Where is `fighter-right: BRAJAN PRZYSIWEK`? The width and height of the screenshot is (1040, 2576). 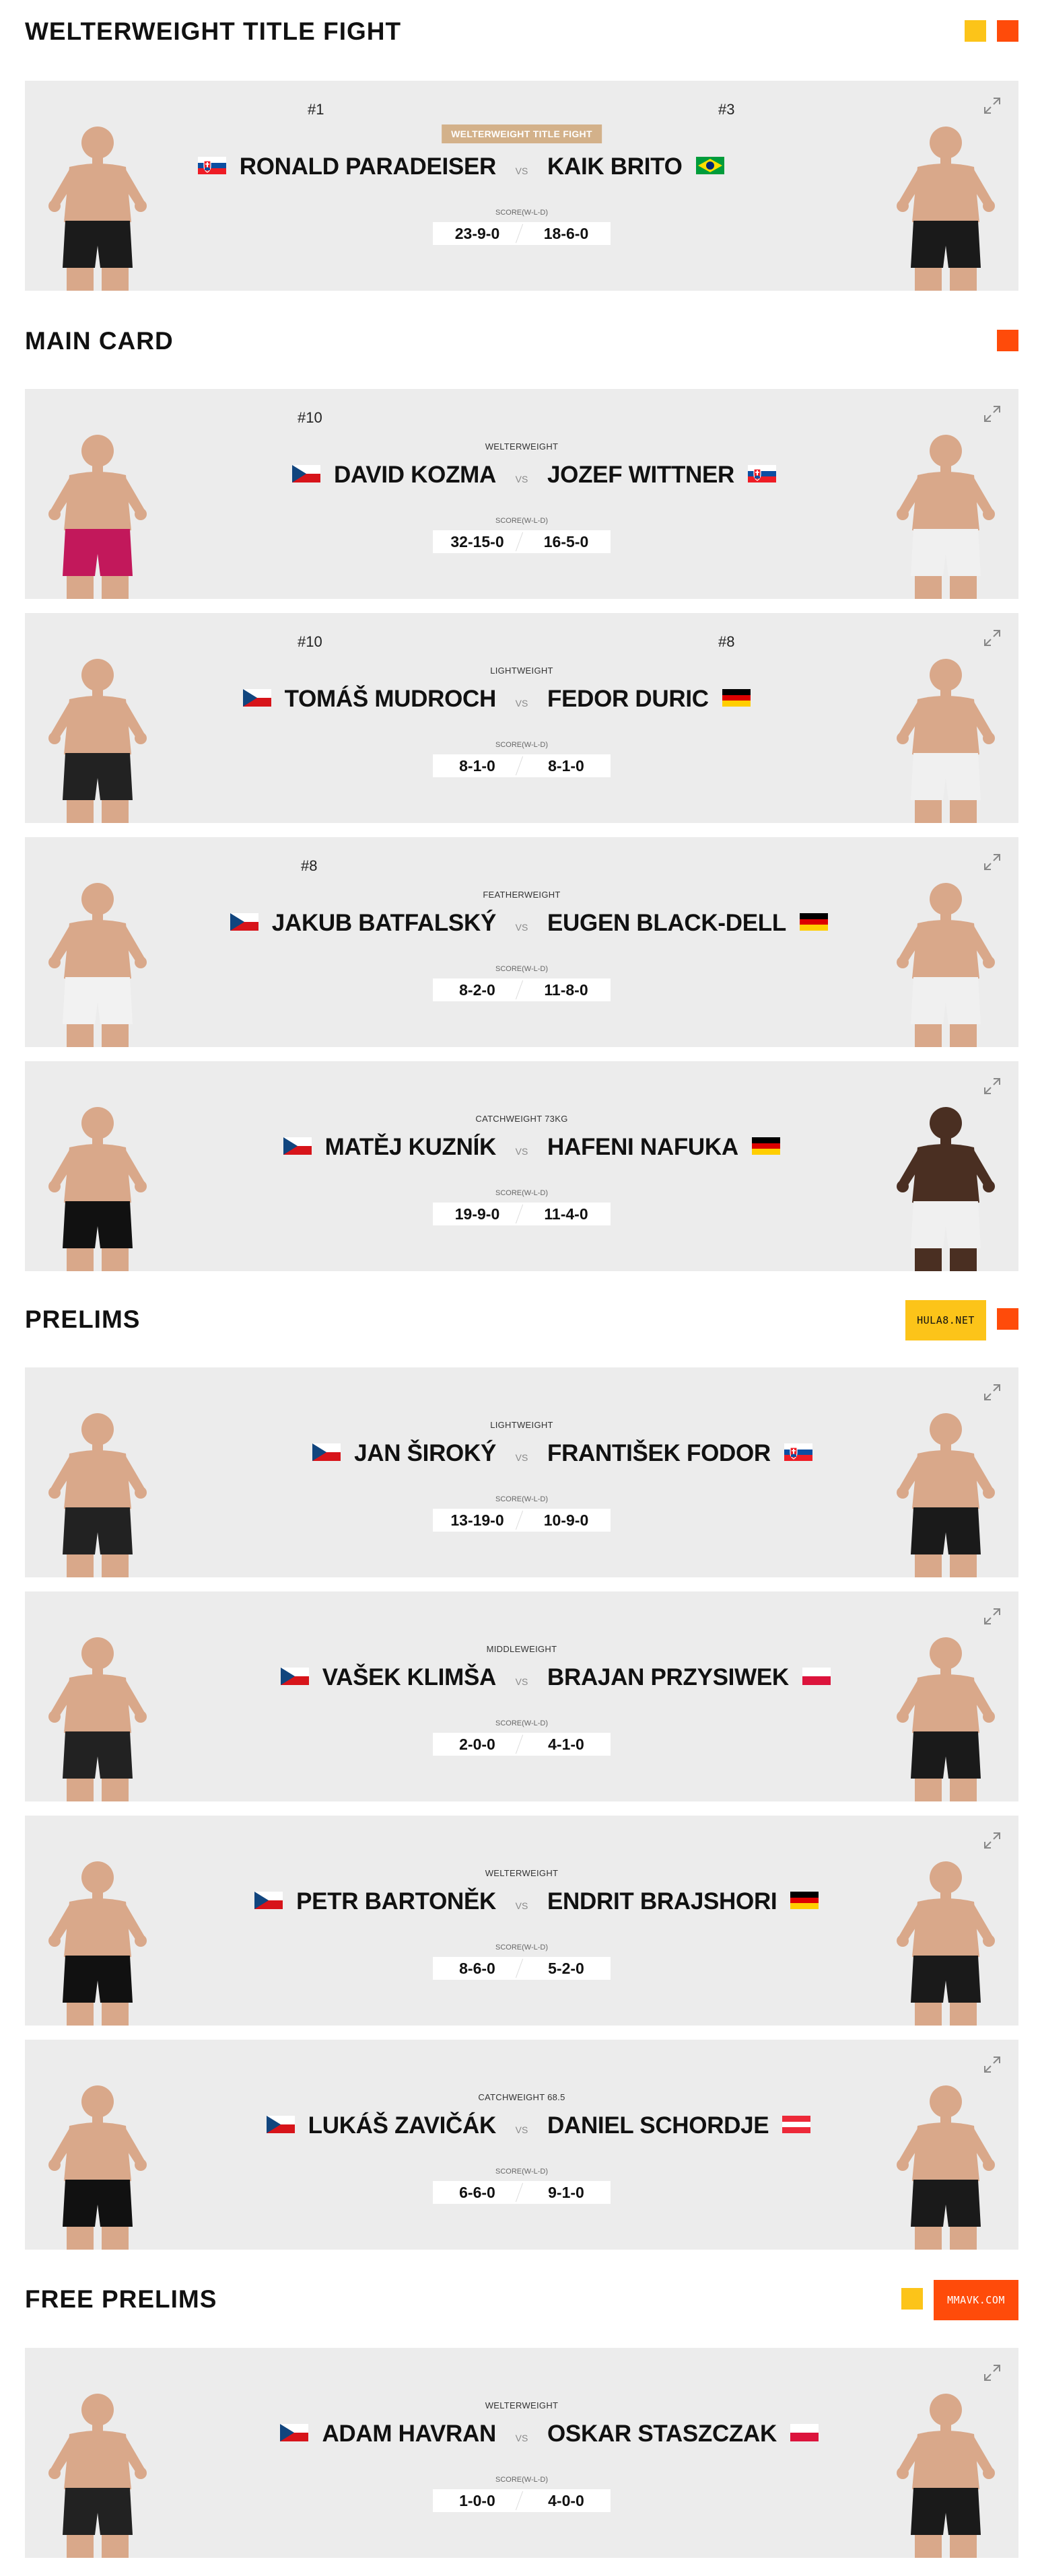 fighter-right: BRAJAN PRZYSIWEK is located at coordinates (689, 1678).